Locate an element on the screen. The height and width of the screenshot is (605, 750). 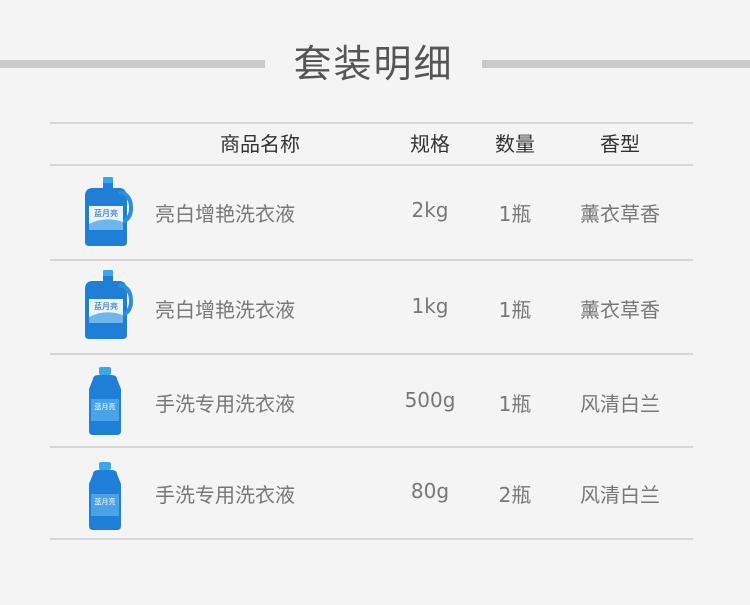
row-spec: 80g is located at coordinates (430, 491).